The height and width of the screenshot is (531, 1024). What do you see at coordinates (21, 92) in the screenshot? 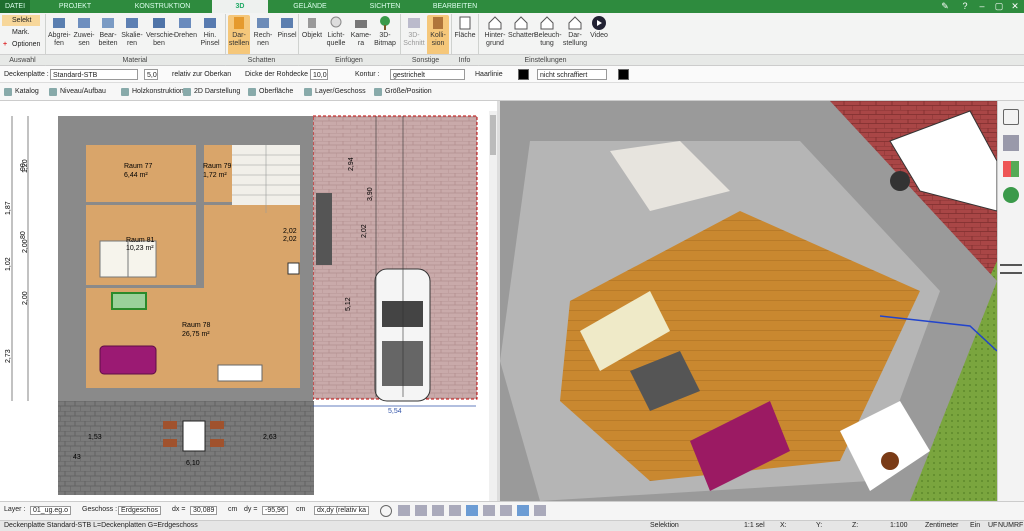
I see `katalog-button: Katalog` at bounding box center [21, 92].